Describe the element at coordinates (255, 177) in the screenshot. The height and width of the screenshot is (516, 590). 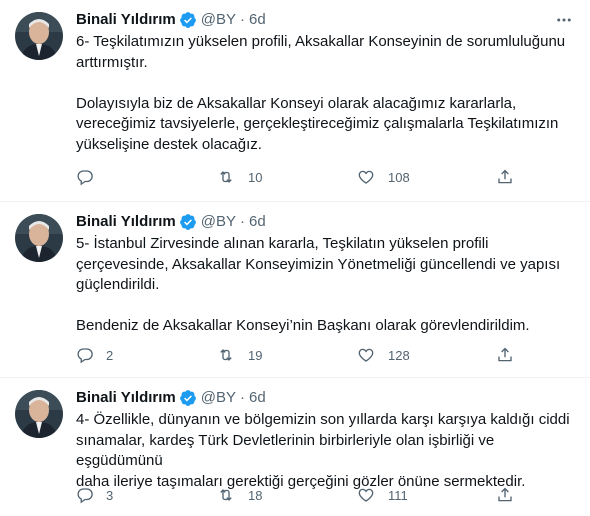
I see `retweet-count: 10` at that location.